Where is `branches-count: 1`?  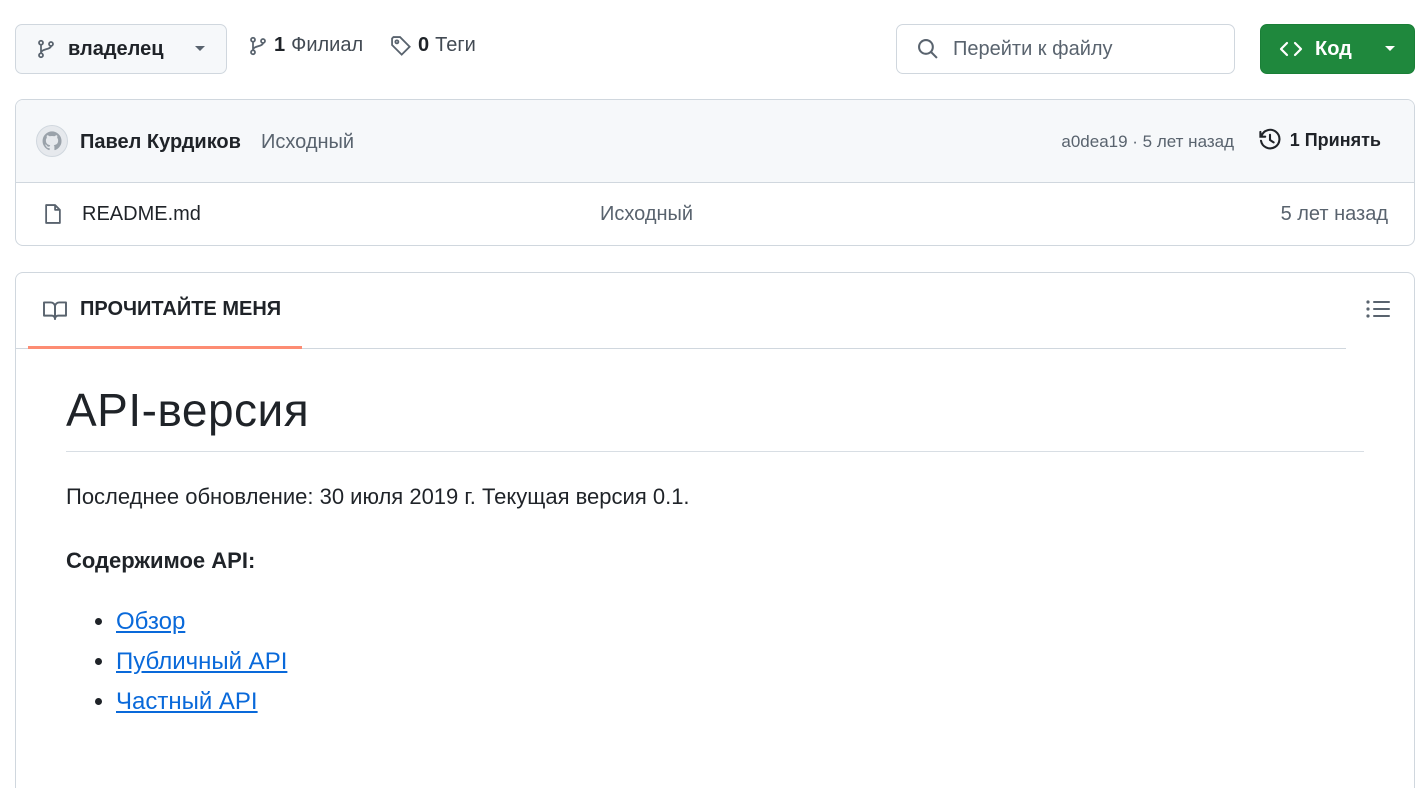
branches-count: 1 is located at coordinates (280, 45).